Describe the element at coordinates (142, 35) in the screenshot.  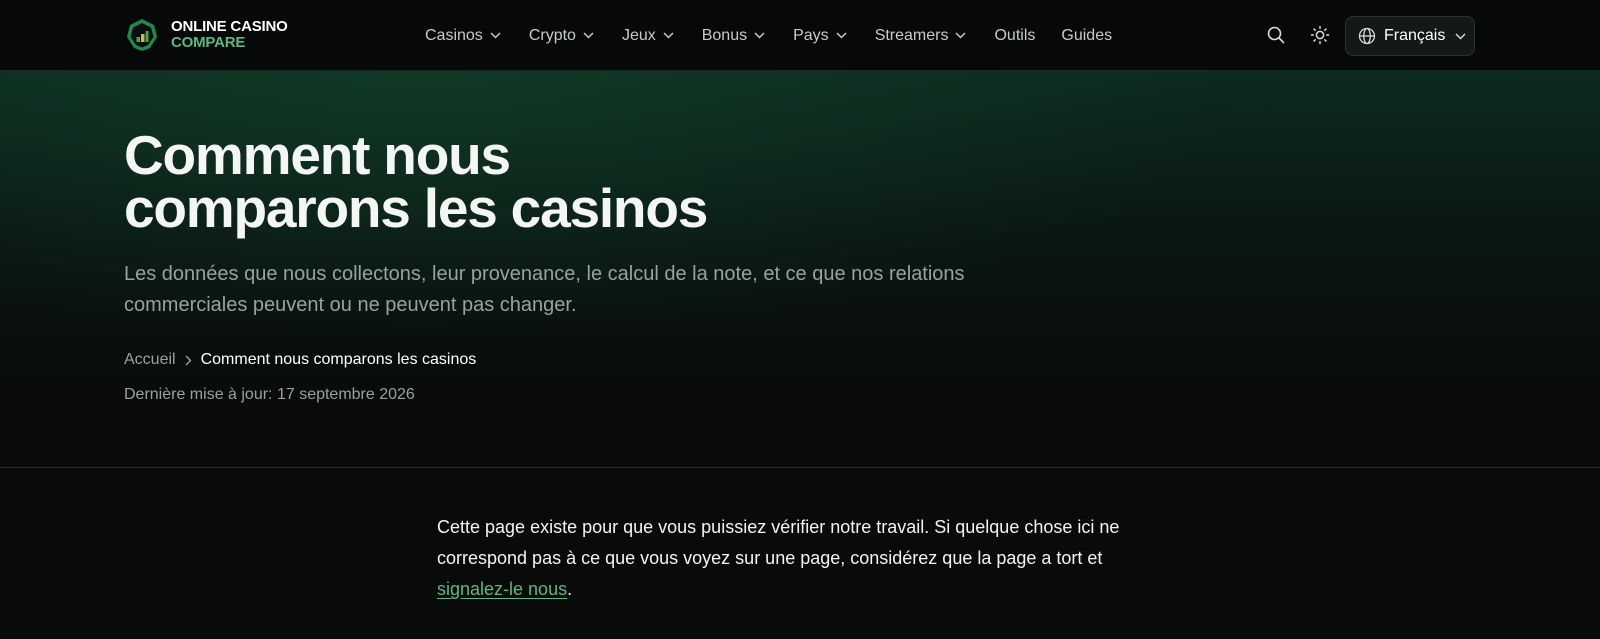
I see `logo-icon` at that location.